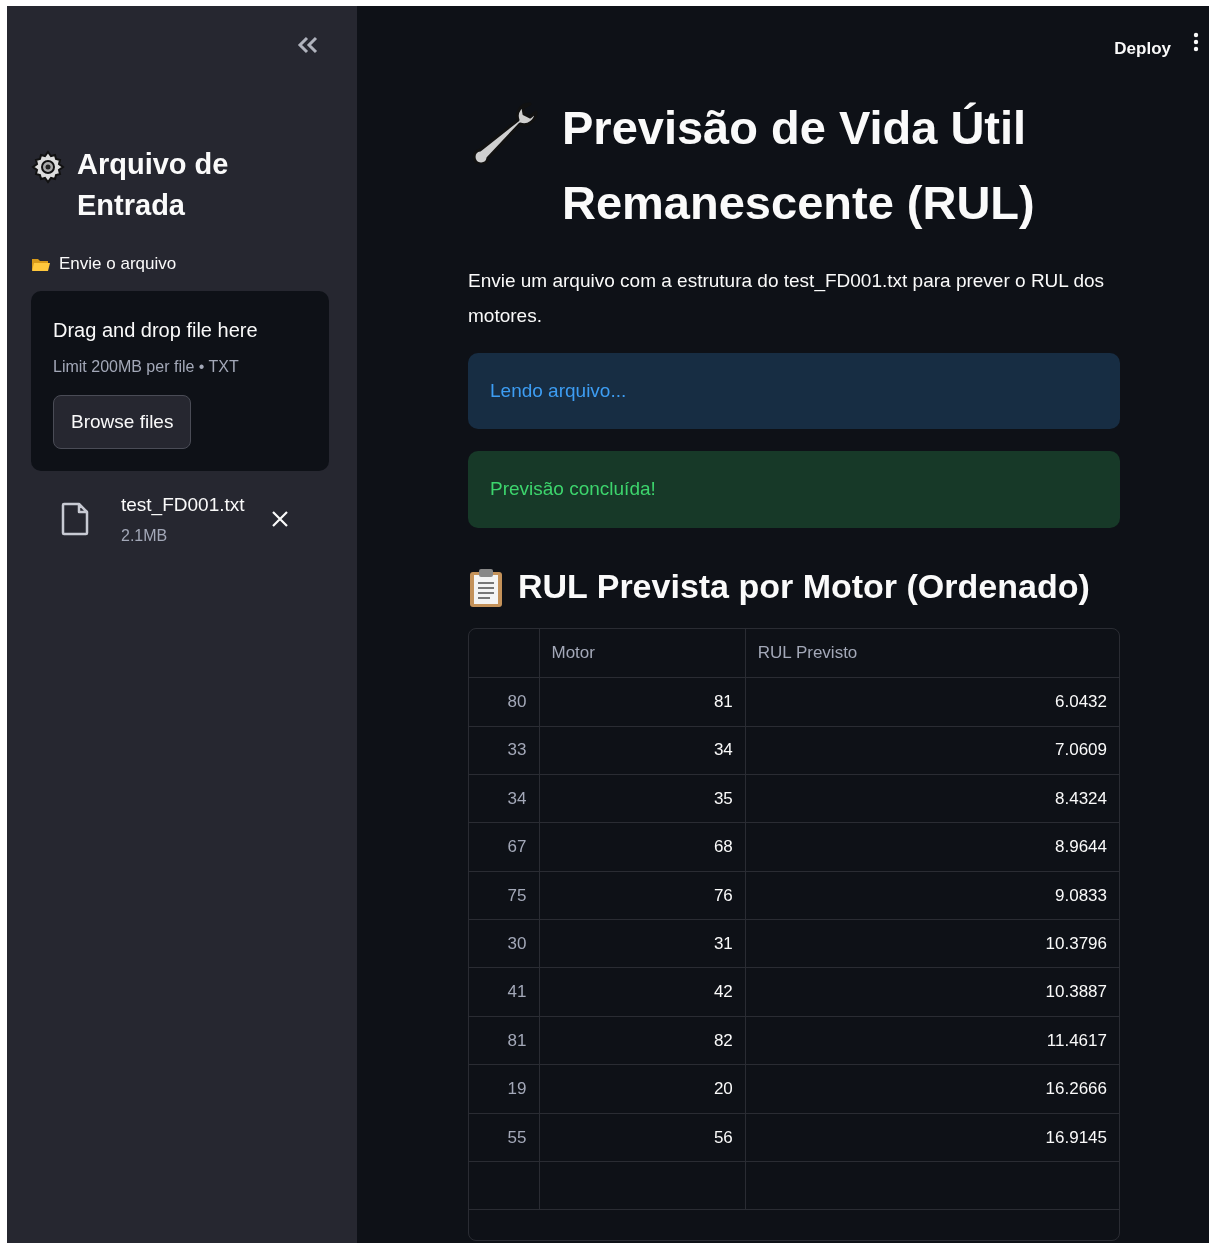 The image size is (1216, 1245). I want to click on table-cell: 35, so click(642, 798).